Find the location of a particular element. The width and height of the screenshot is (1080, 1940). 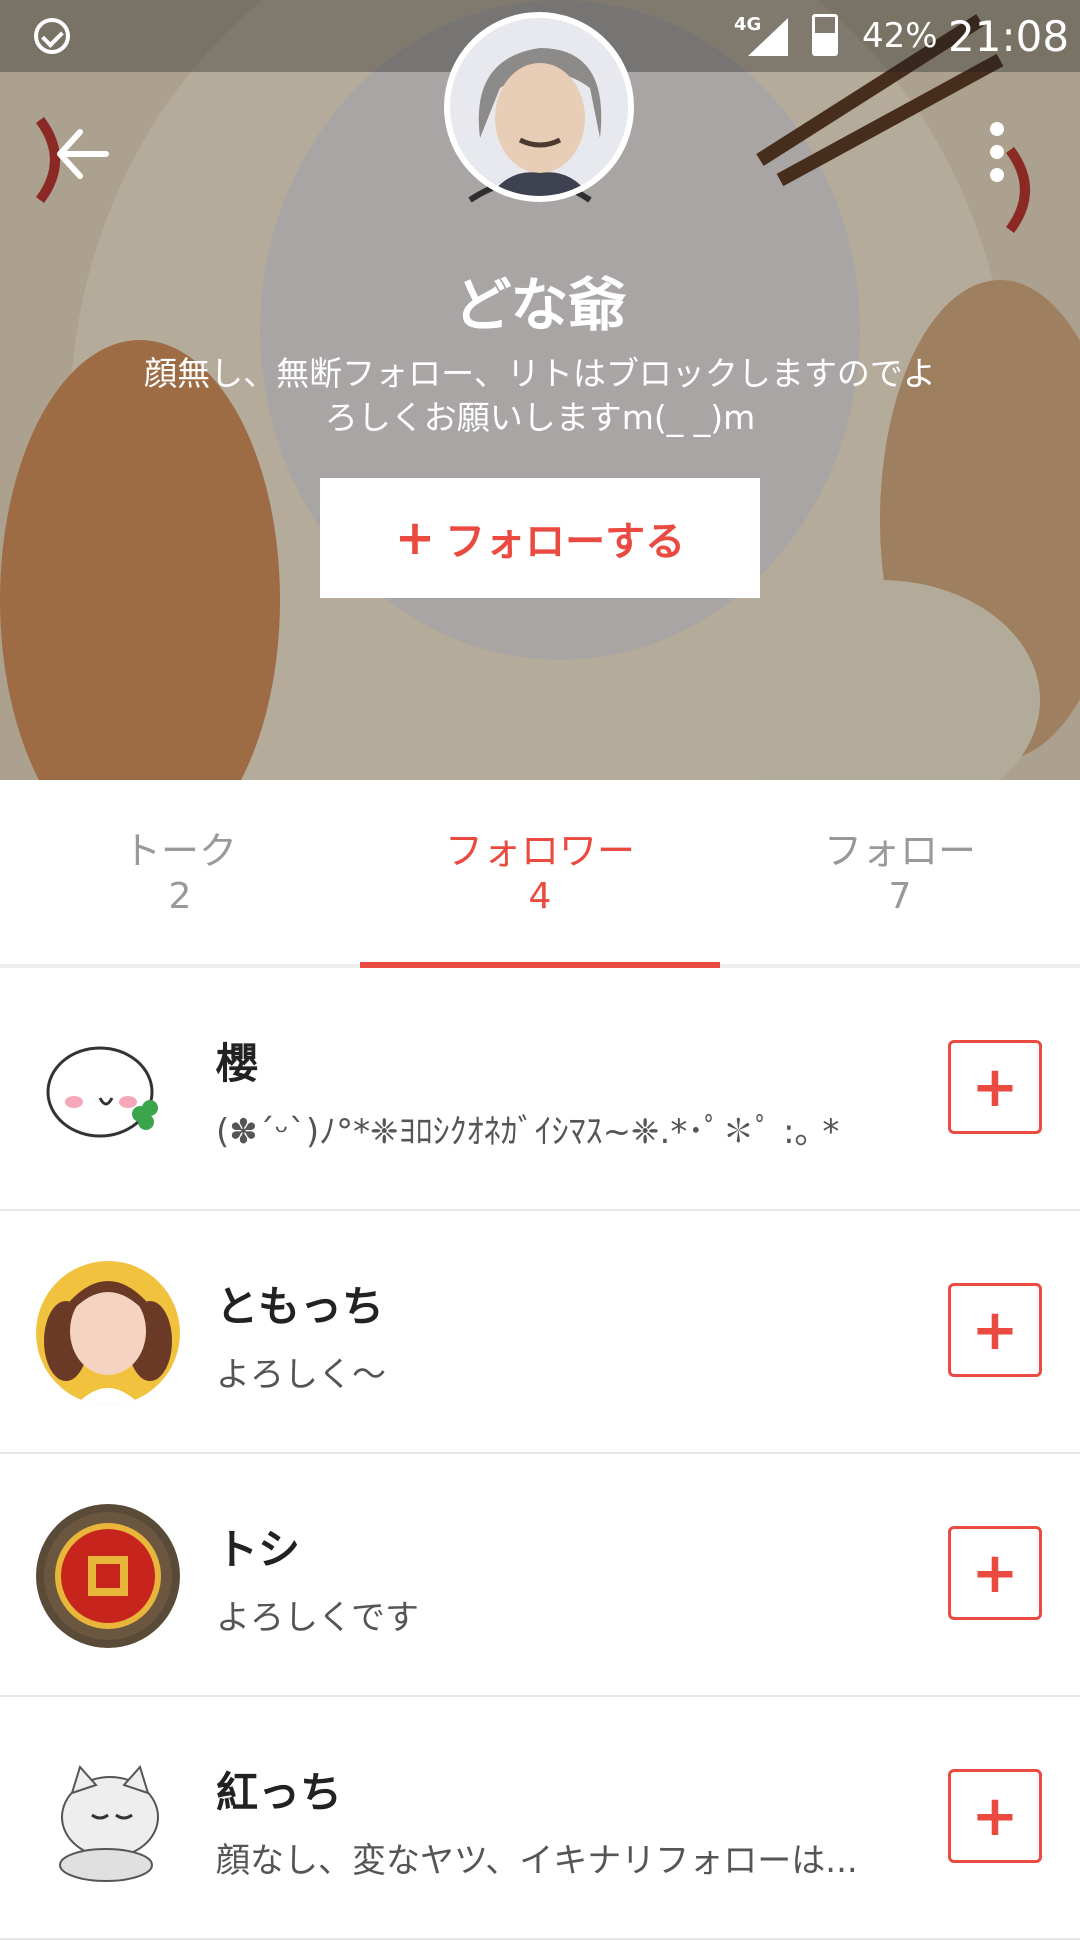

list-item: トシ よろしくです + is located at coordinates (540, 1575).